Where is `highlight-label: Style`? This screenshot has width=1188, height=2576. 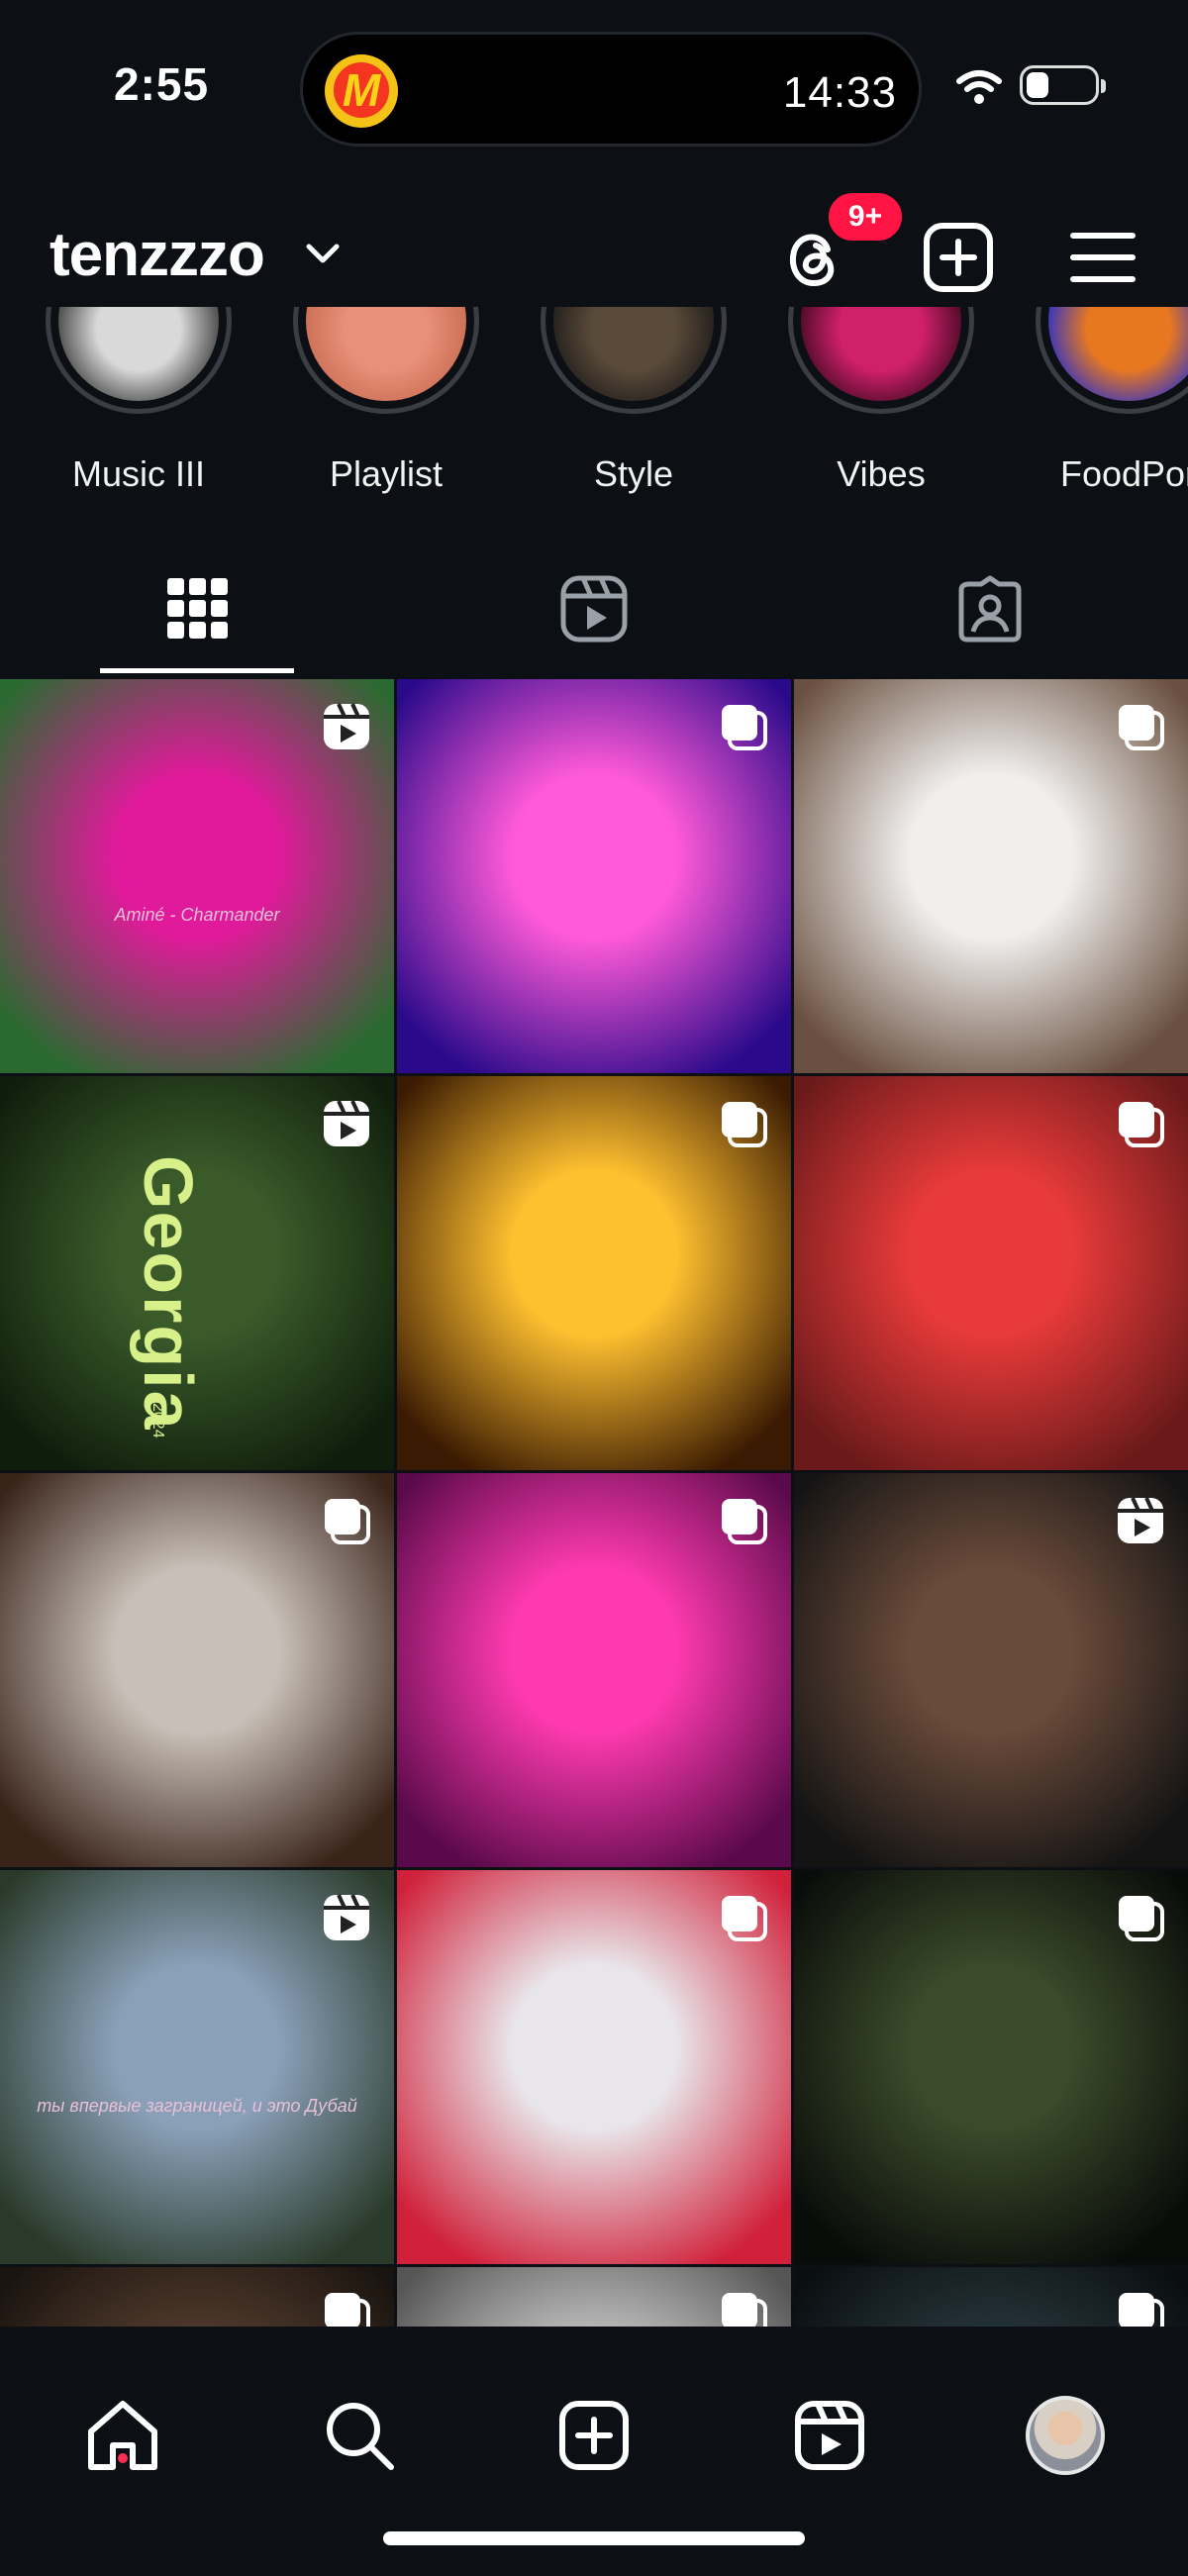 highlight-label: Style is located at coordinates (633, 474).